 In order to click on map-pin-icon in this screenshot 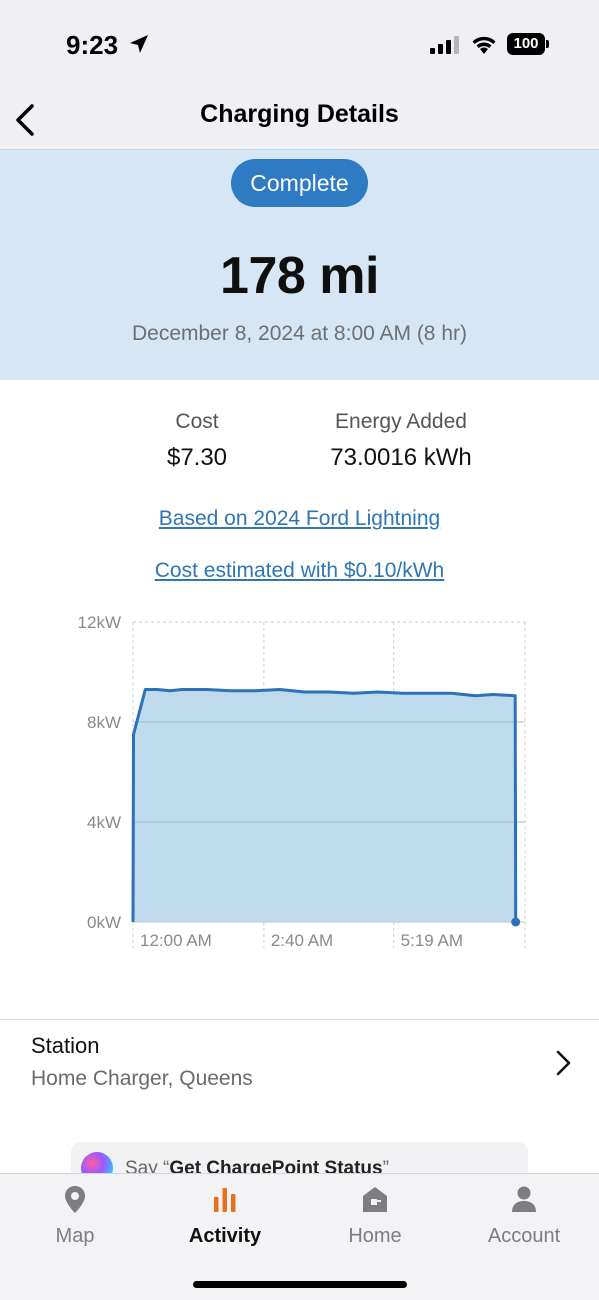, I will do `click(75, 1199)`.